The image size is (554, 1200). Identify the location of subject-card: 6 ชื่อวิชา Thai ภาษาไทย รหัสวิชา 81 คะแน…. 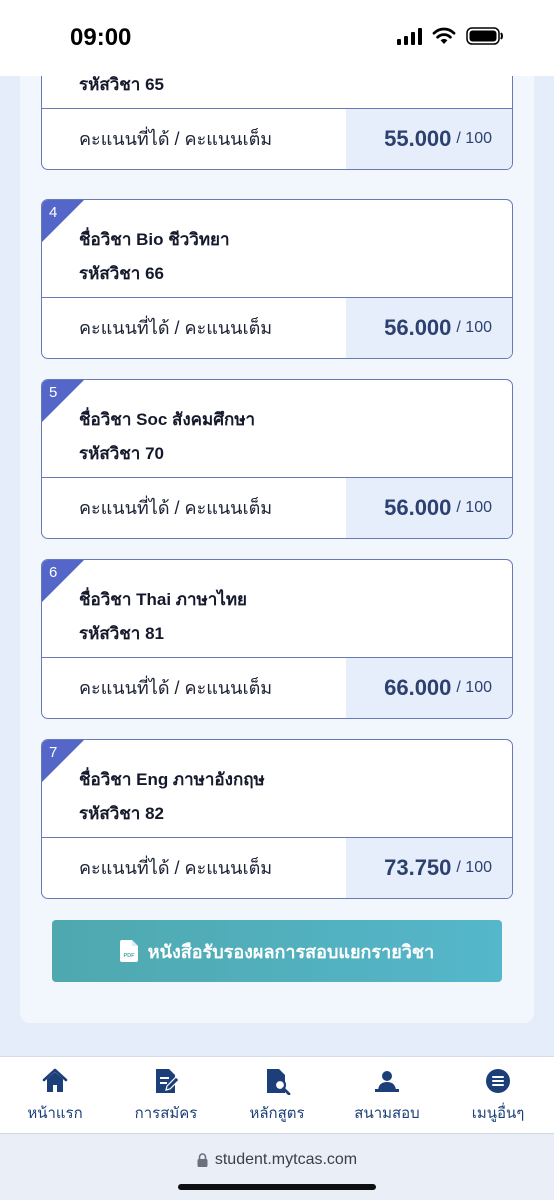
(277, 639).